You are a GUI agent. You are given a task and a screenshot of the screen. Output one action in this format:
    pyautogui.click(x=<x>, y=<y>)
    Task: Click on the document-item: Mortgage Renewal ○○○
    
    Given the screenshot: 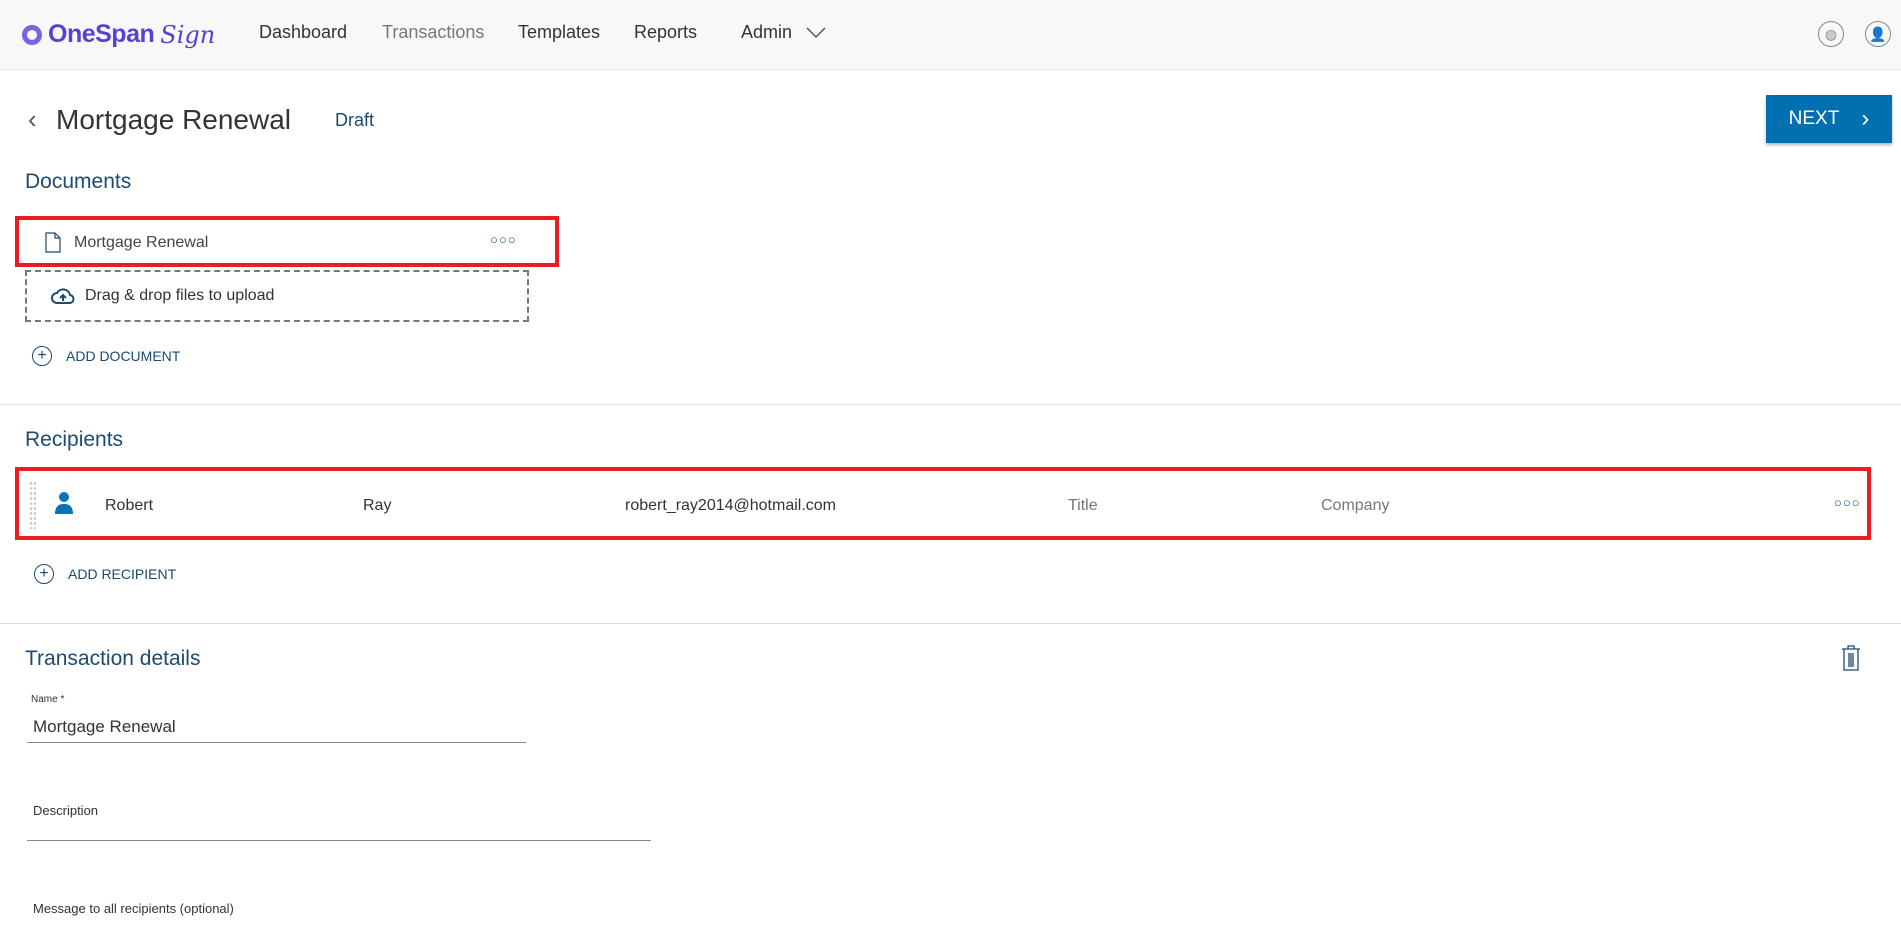 What is the action you would take?
    pyautogui.click(x=287, y=241)
    